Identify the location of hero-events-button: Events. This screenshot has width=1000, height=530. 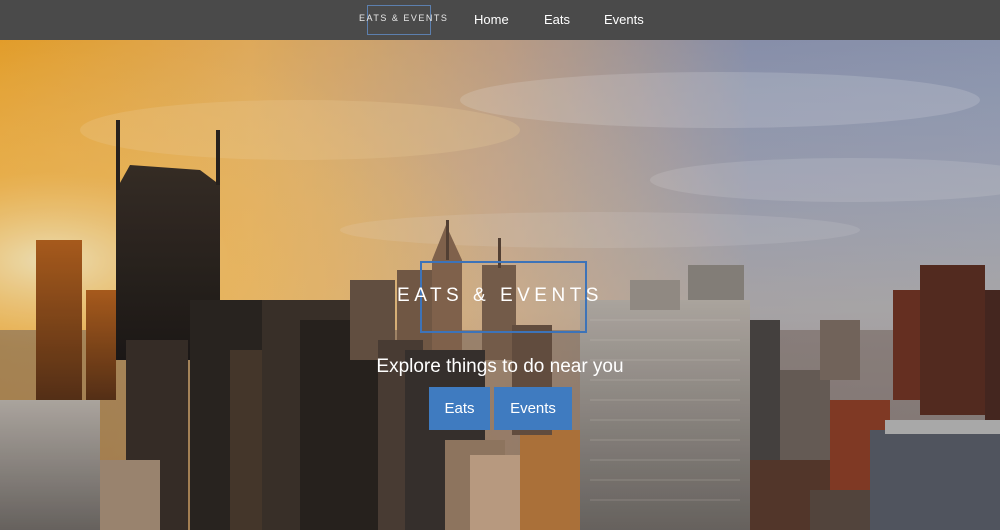
(533, 408).